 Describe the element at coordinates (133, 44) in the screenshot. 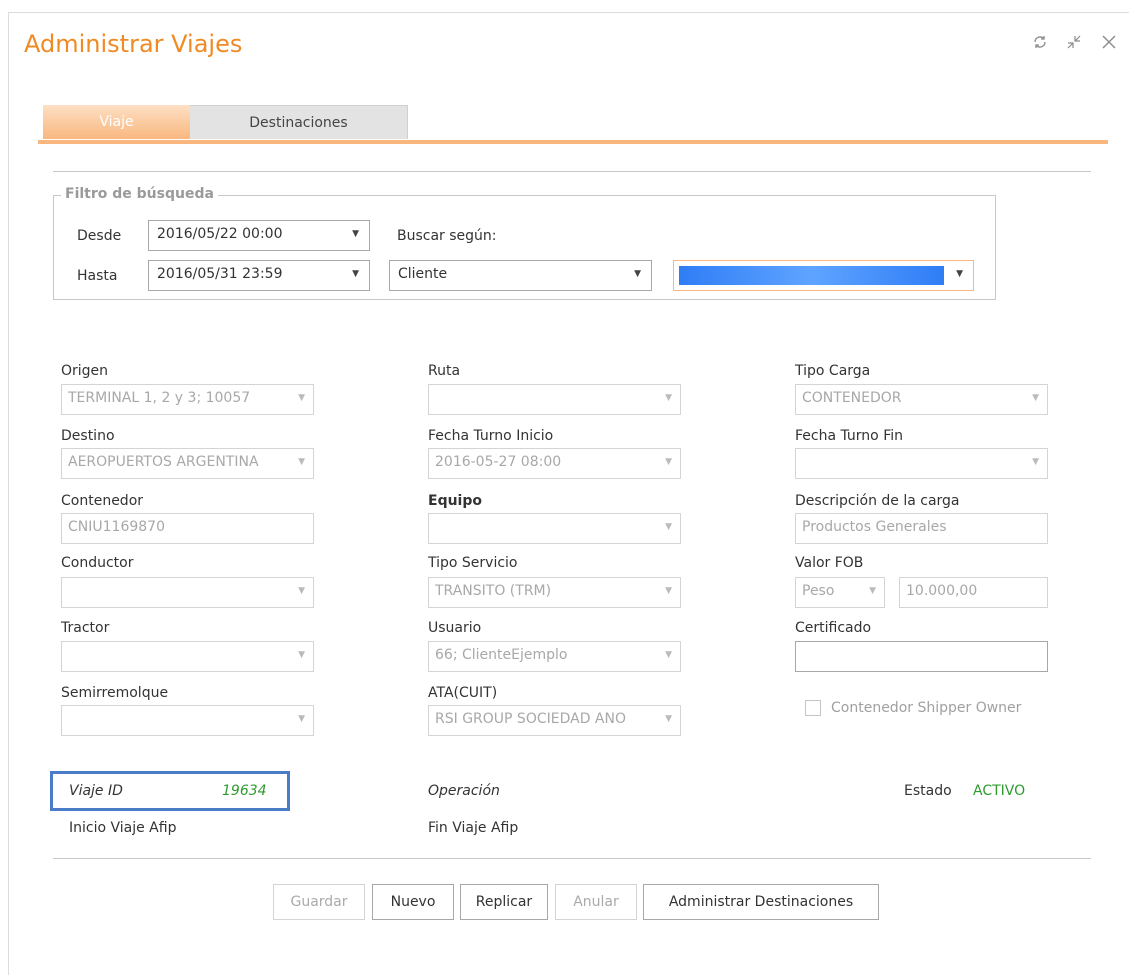

I see `window-title: Administrar Viajes` at that location.